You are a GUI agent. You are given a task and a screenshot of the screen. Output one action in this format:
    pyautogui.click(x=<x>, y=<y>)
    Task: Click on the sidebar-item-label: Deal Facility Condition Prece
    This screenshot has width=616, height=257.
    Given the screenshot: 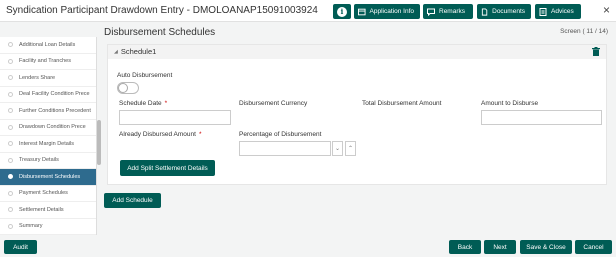 What is the action you would take?
    pyautogui.click(x=54, y=94)
    